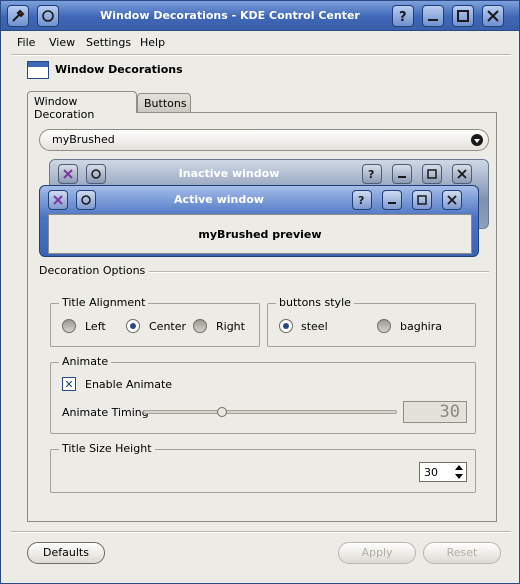 This screenshot has width=520, height=584. Describe the element at coordinates (493, 16) in the screenshot. I see `close-button` at that location.